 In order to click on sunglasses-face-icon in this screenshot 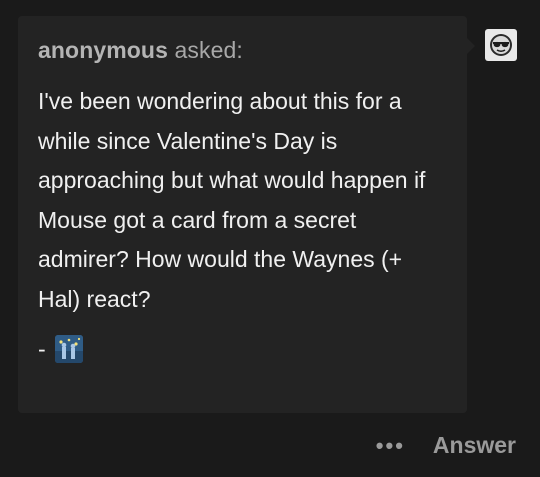, I will do `click(501, 45)`.